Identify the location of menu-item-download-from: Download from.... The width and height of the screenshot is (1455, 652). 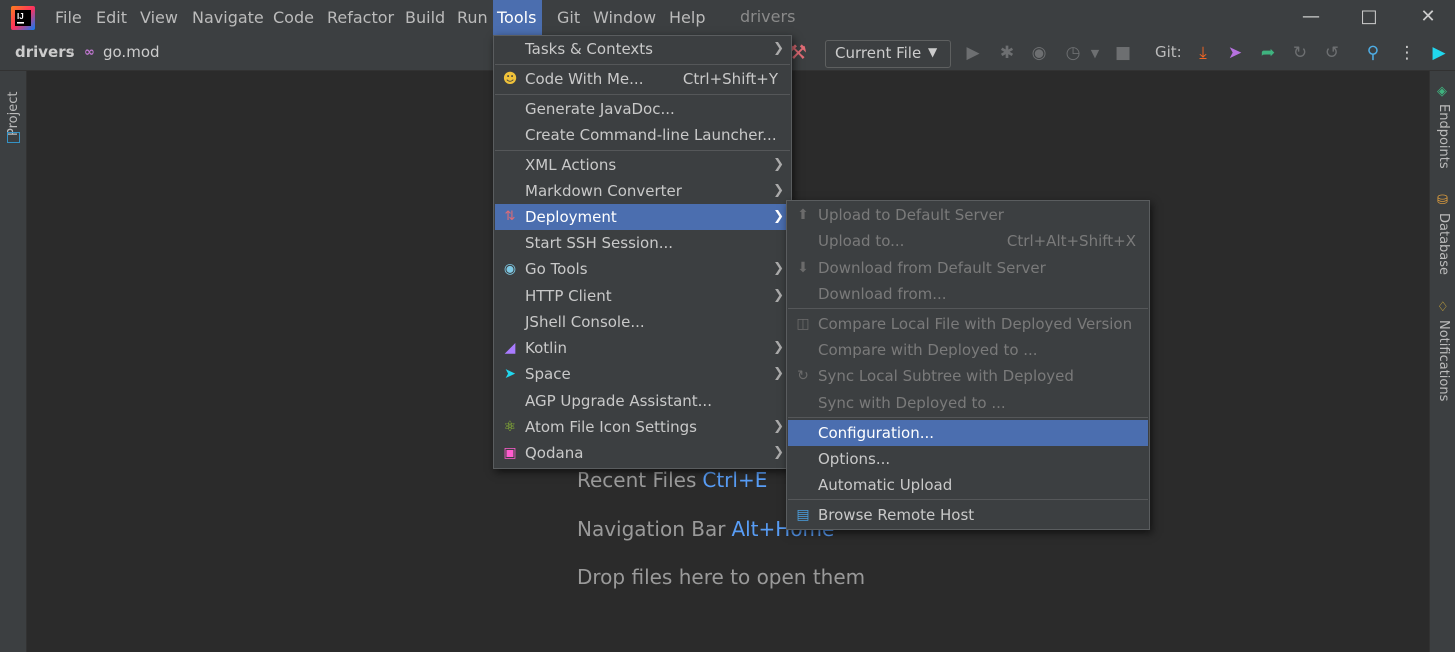
(968, 294).